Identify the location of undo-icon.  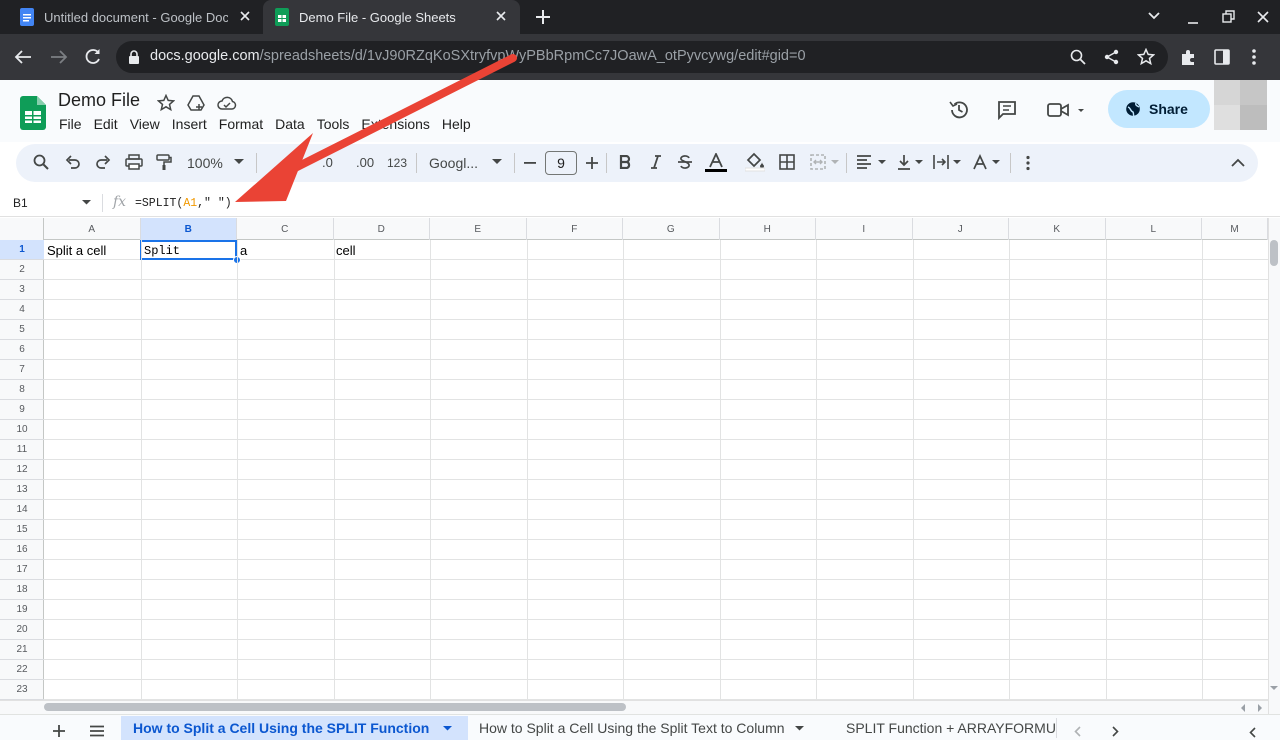
(73, 162).